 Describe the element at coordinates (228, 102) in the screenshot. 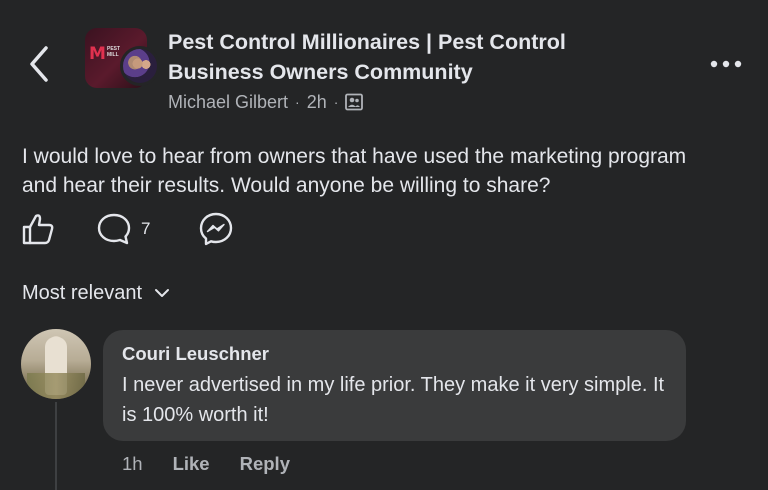

I see `author-name: Michael Gilbert` at that location.